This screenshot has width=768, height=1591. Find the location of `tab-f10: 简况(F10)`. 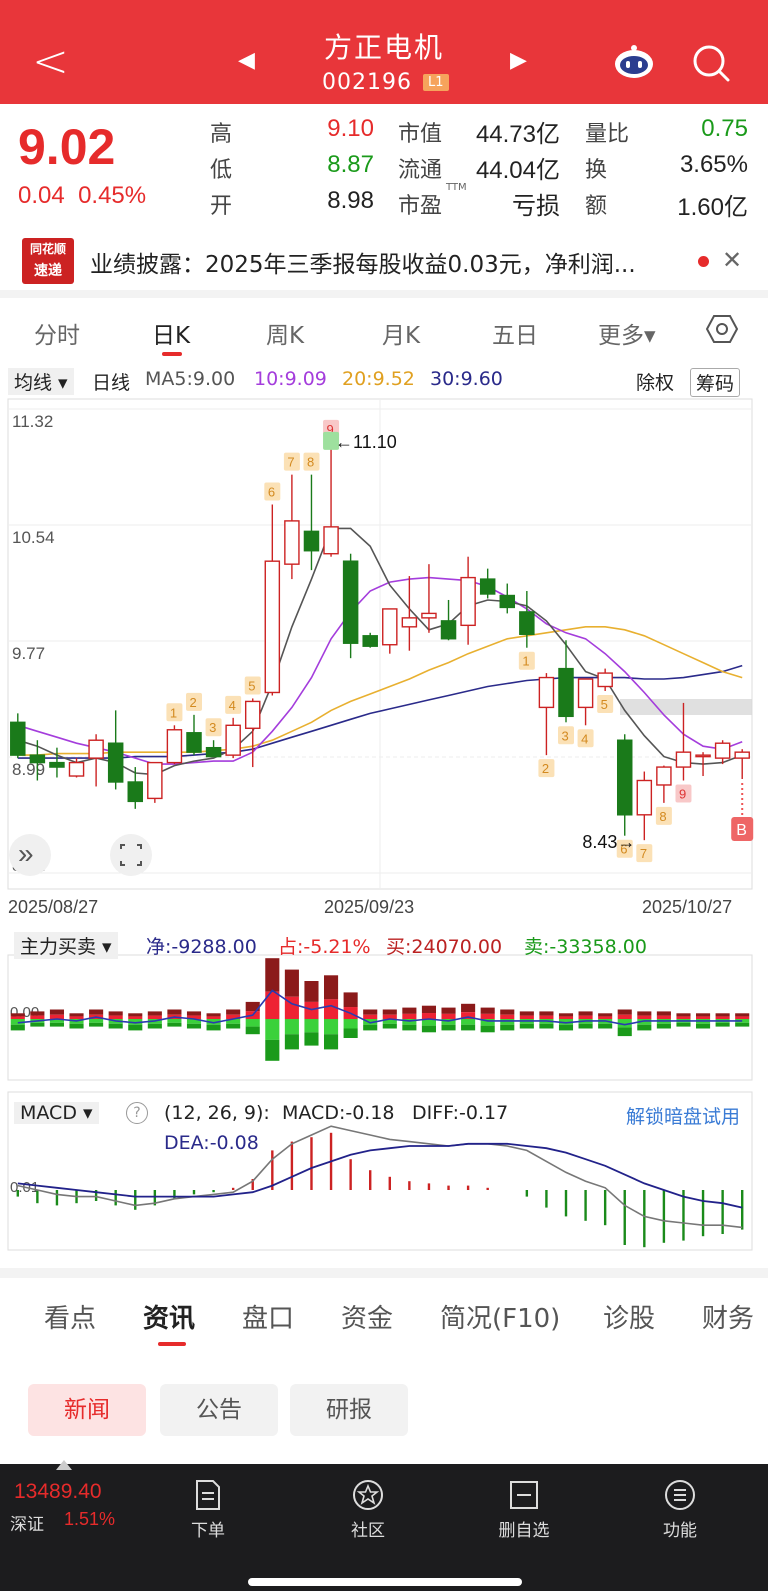

tab-f10: 简况(F10) is located at coordinates (500, 1316).